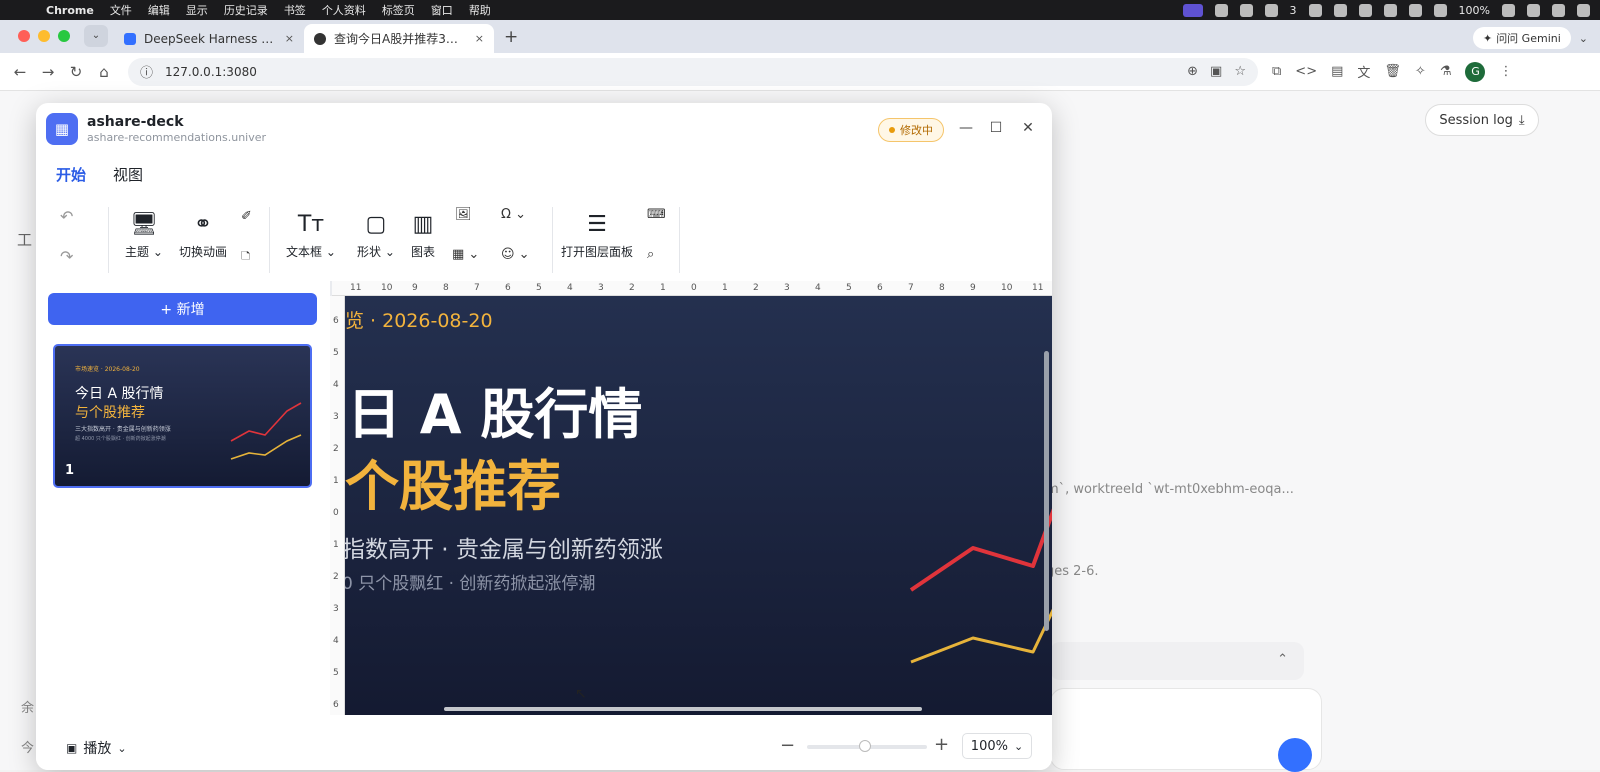 The width and height of the screenshot is (1600, 772). Describe the element at coordinates (1340, 10) in the screenshot. I see `wechat-icon` at that location.